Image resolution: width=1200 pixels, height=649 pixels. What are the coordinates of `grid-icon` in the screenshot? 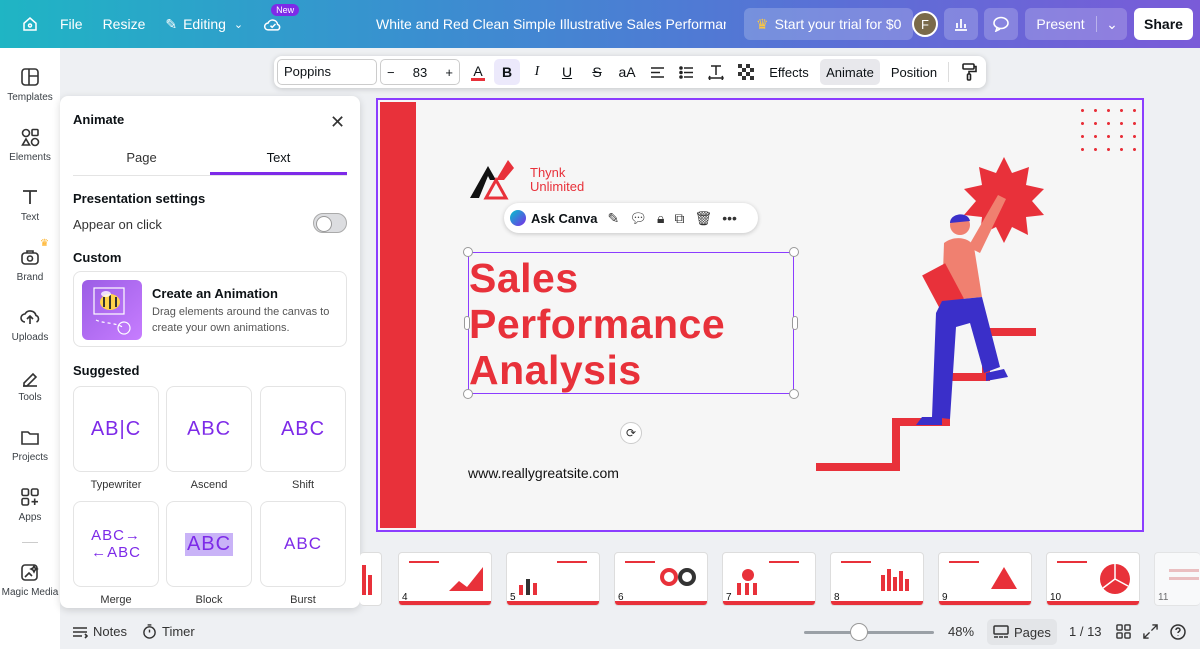 It's located at (1123, 631).